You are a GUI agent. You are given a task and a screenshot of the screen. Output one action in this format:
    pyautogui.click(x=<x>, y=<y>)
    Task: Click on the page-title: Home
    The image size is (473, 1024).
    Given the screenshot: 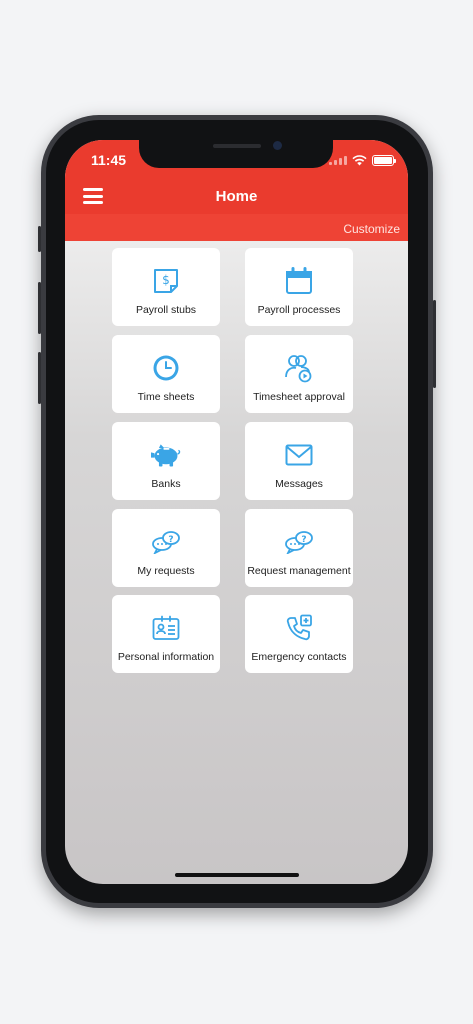 What is the action you would take?
    pyautogui.click(x=236, y=196)
    